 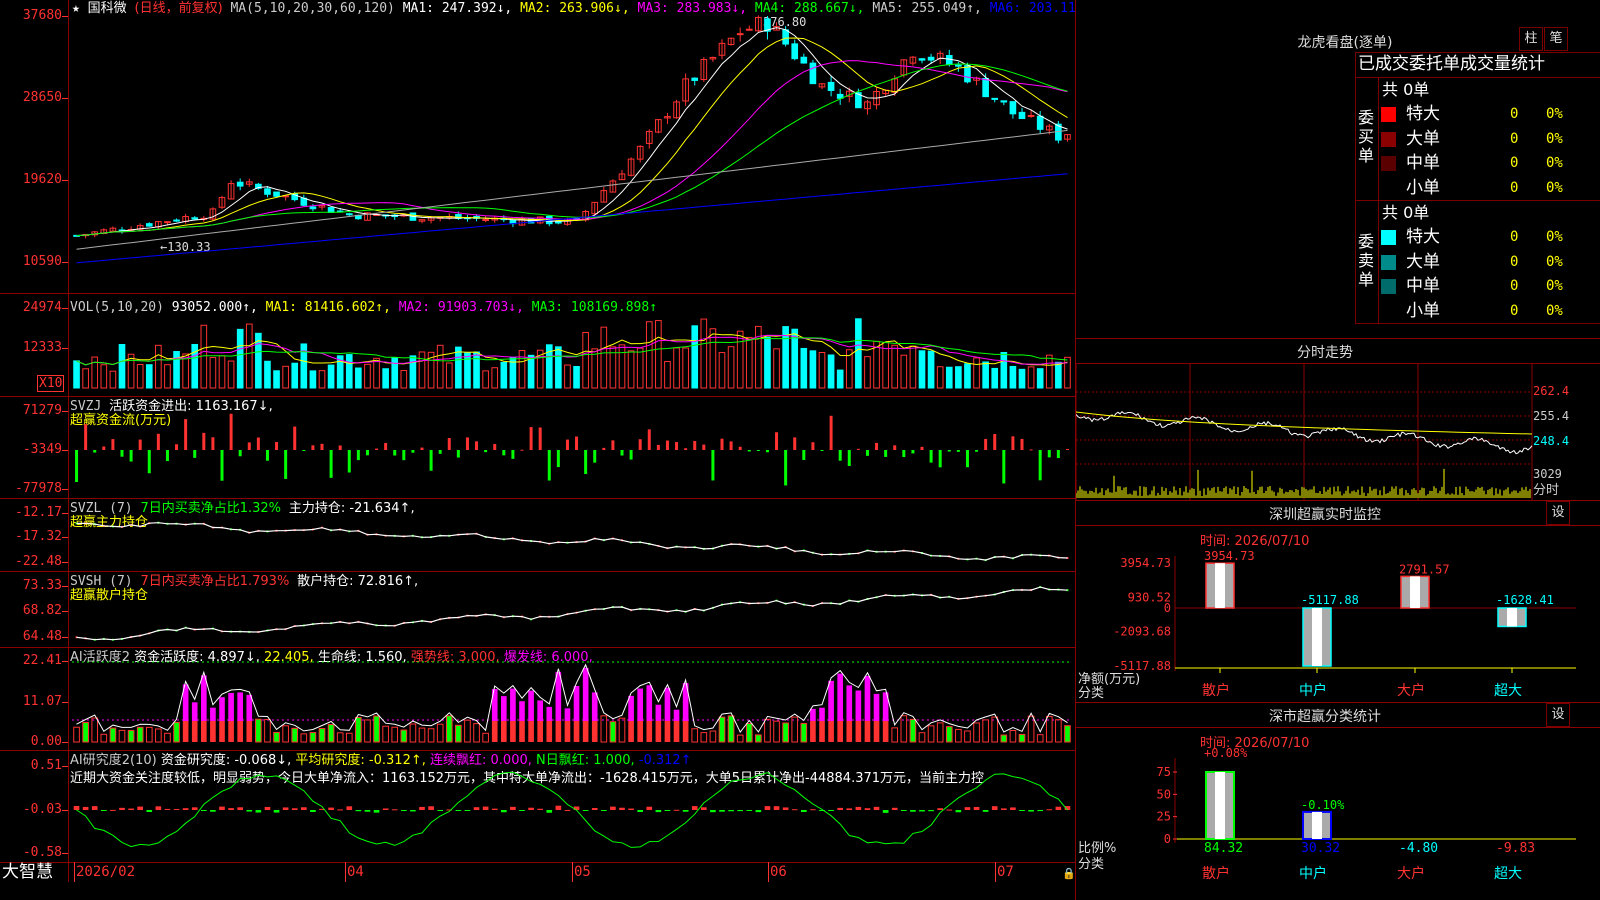 What do you see at coordinates (1423, 237) in the screenshot?
I see `row-name: 特大` at bounding box center [1423, 237].